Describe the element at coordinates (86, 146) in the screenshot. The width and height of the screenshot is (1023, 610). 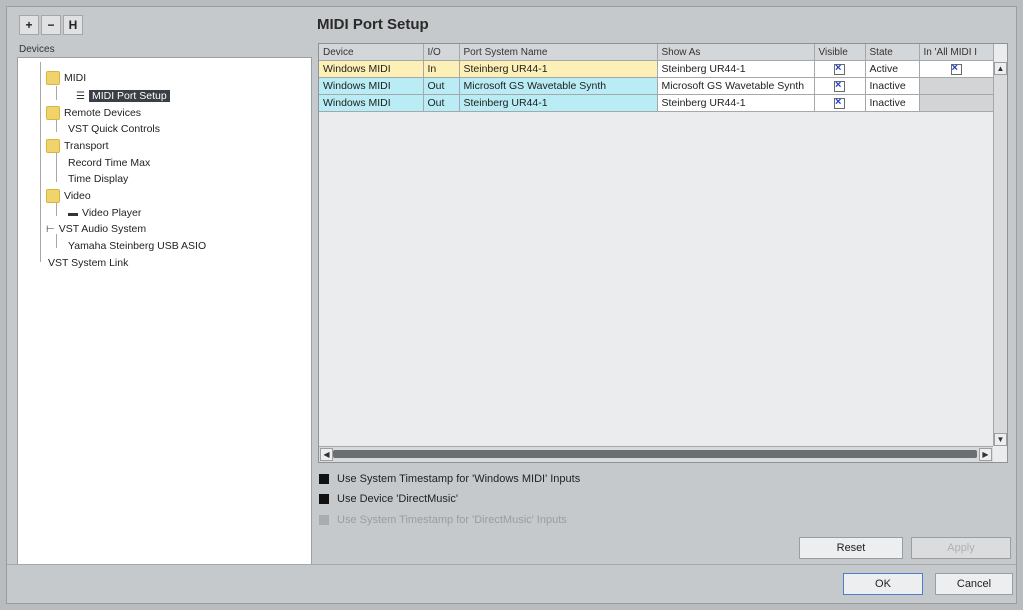
I see `tree-item-label: Transport` at that location.